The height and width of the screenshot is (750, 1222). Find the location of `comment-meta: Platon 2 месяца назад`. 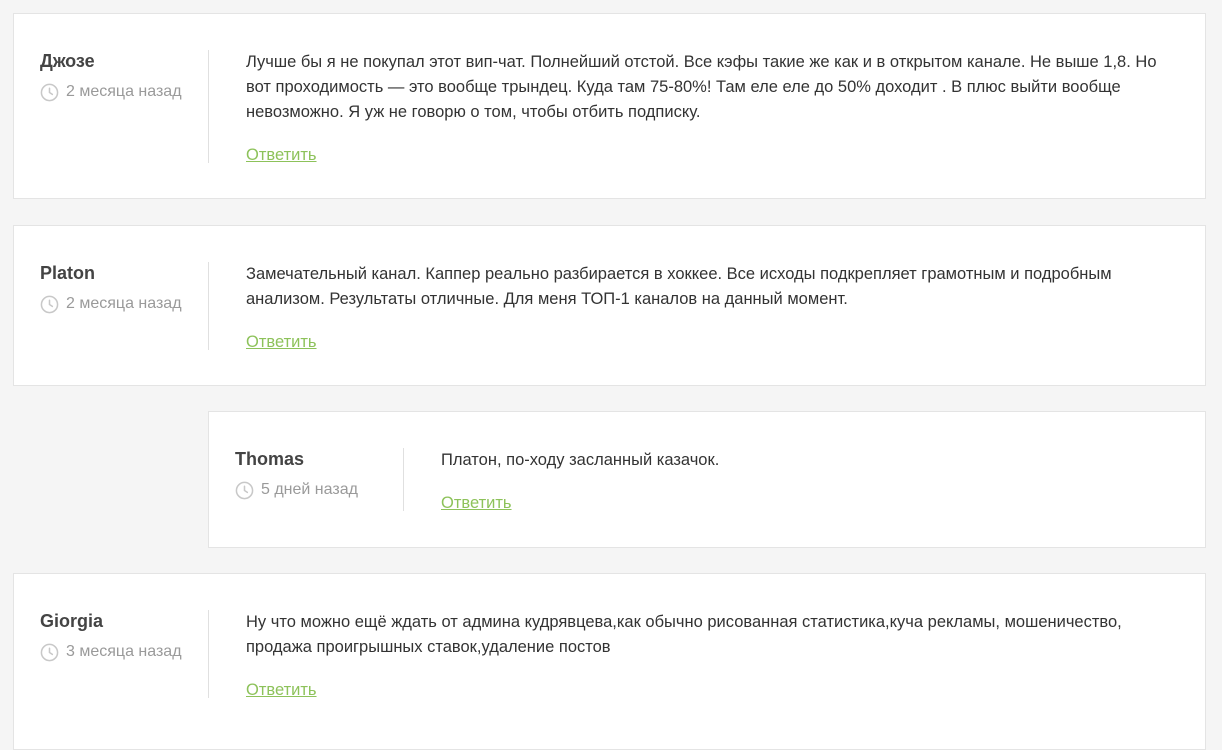

comment-meta: Platon 2 месяца назад is located at coordinates (125, 288).